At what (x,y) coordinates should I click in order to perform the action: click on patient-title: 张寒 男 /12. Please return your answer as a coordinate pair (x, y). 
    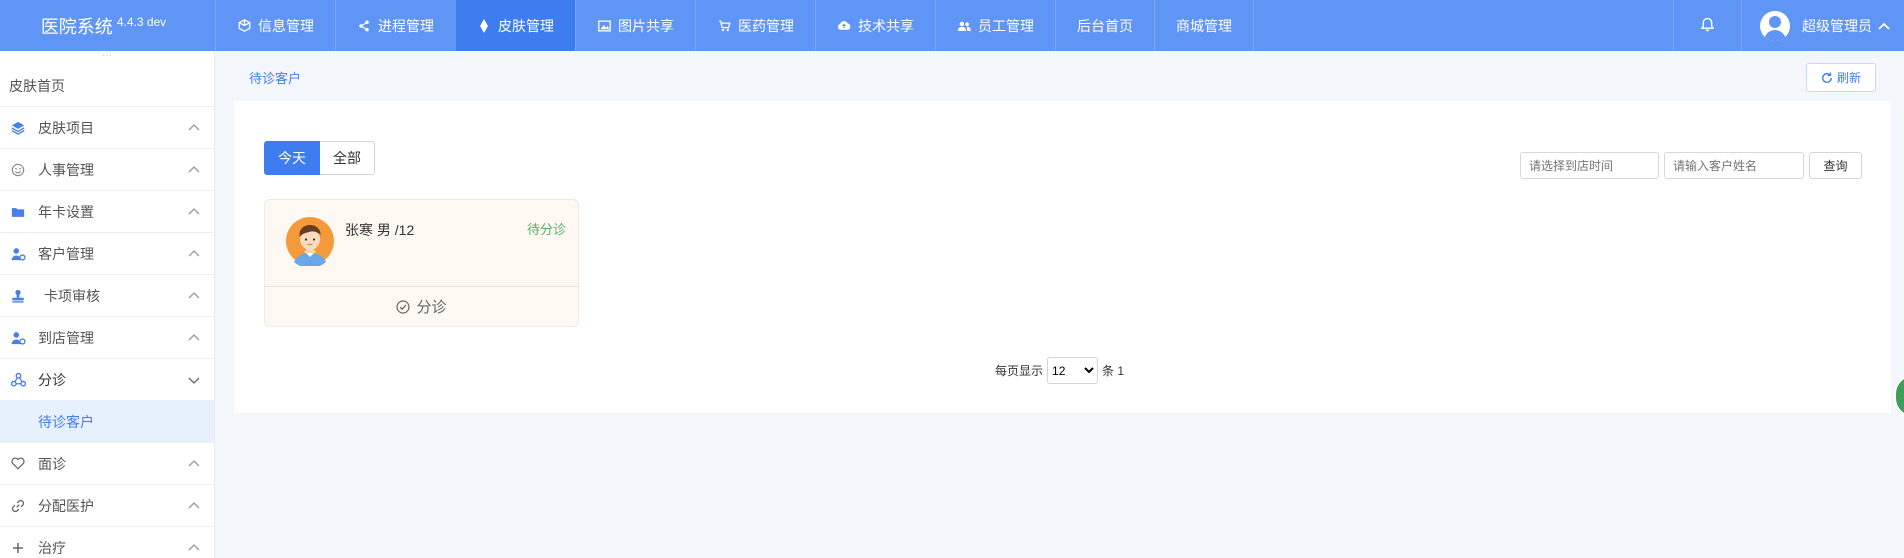
    Looking at the image, I should click on (380, 230).